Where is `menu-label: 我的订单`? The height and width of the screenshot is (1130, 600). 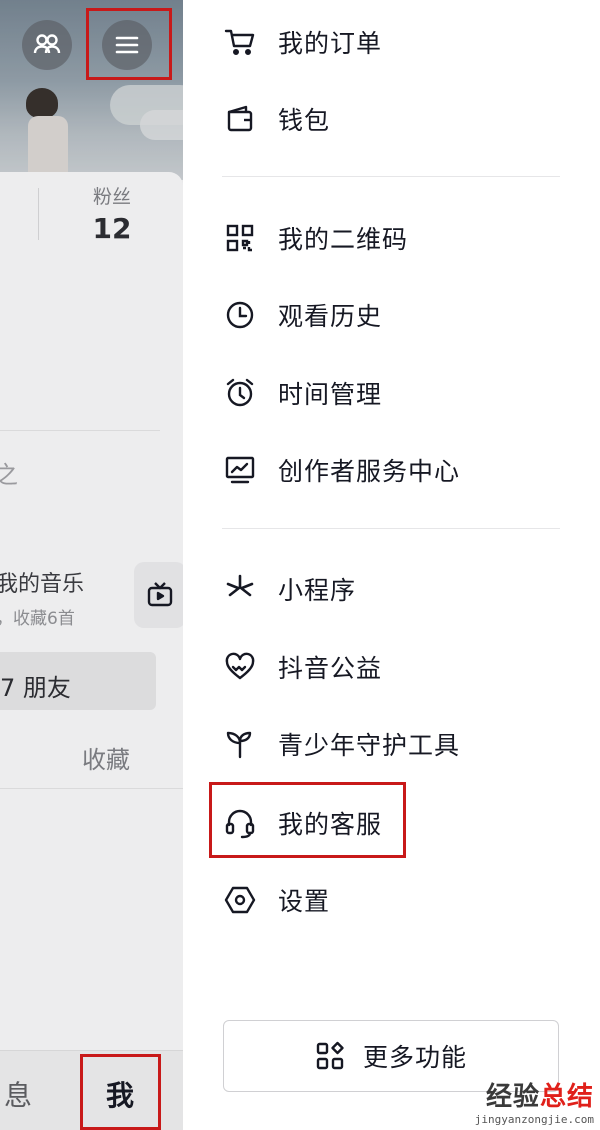
menu-label: 我的订单 is located at coordinates (330, 43).